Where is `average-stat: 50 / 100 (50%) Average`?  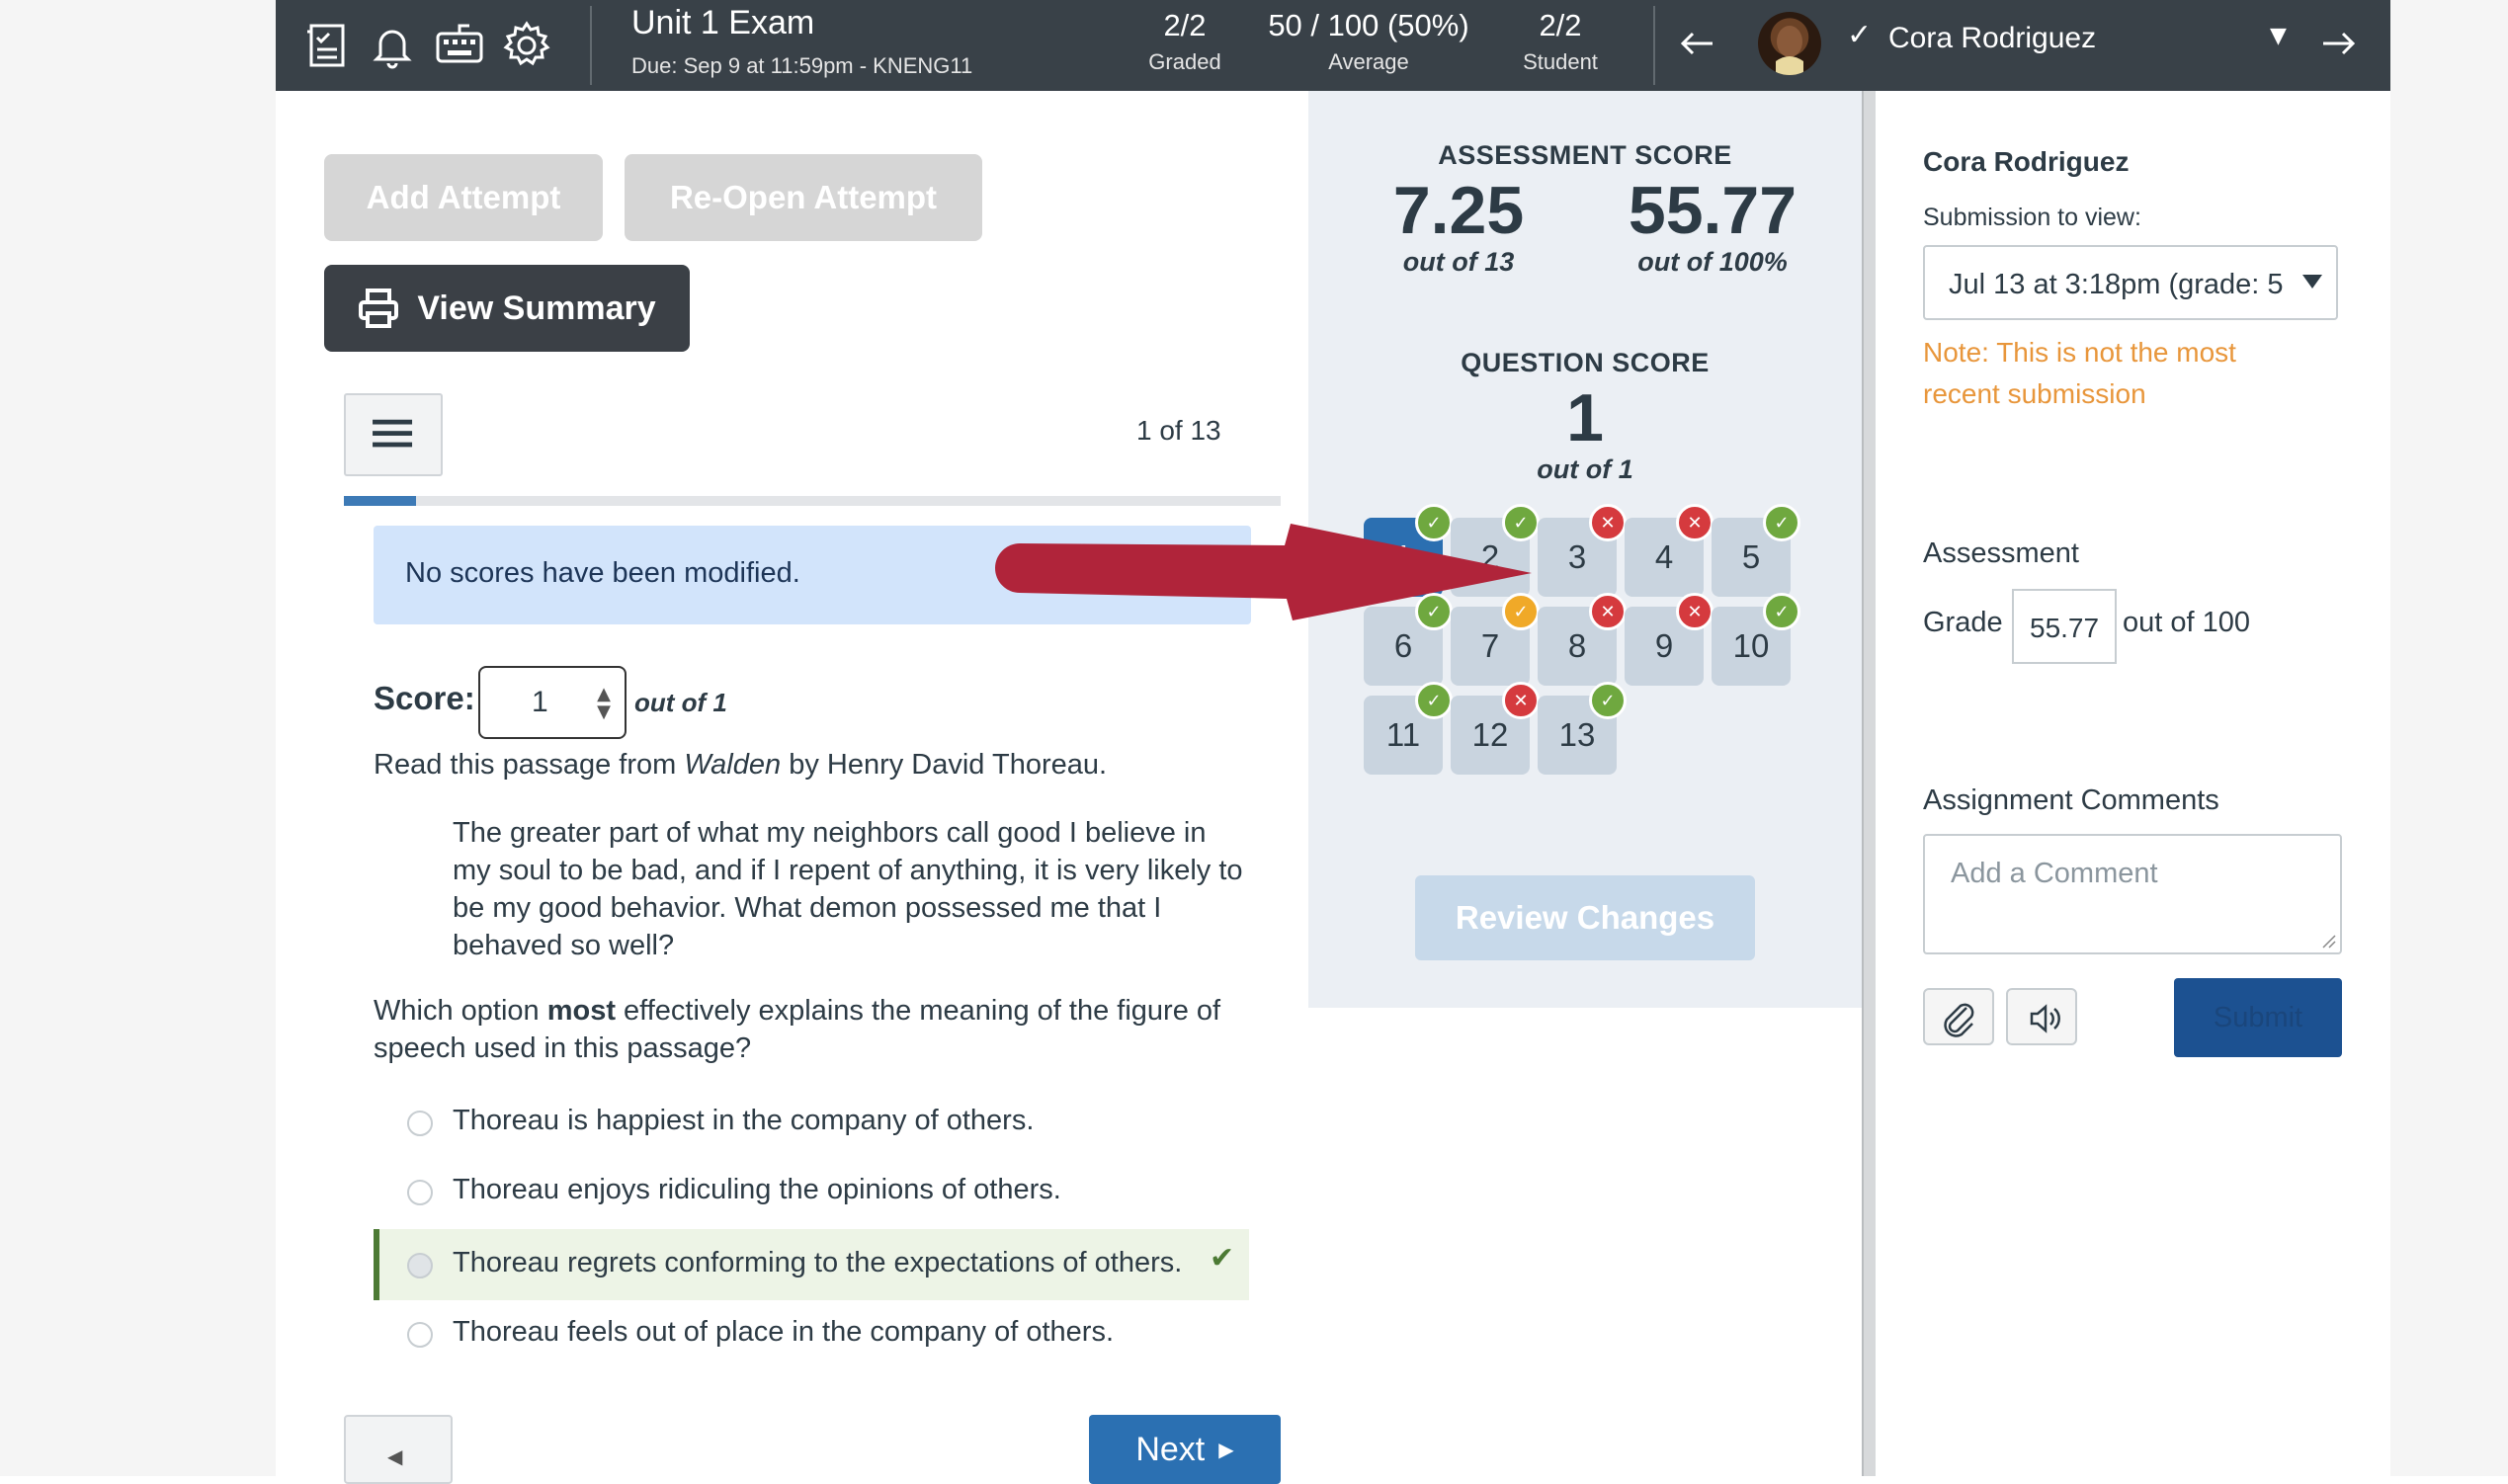
average-stat: 50 / 100 (50%) Average is located at coordinates (1368, 41).